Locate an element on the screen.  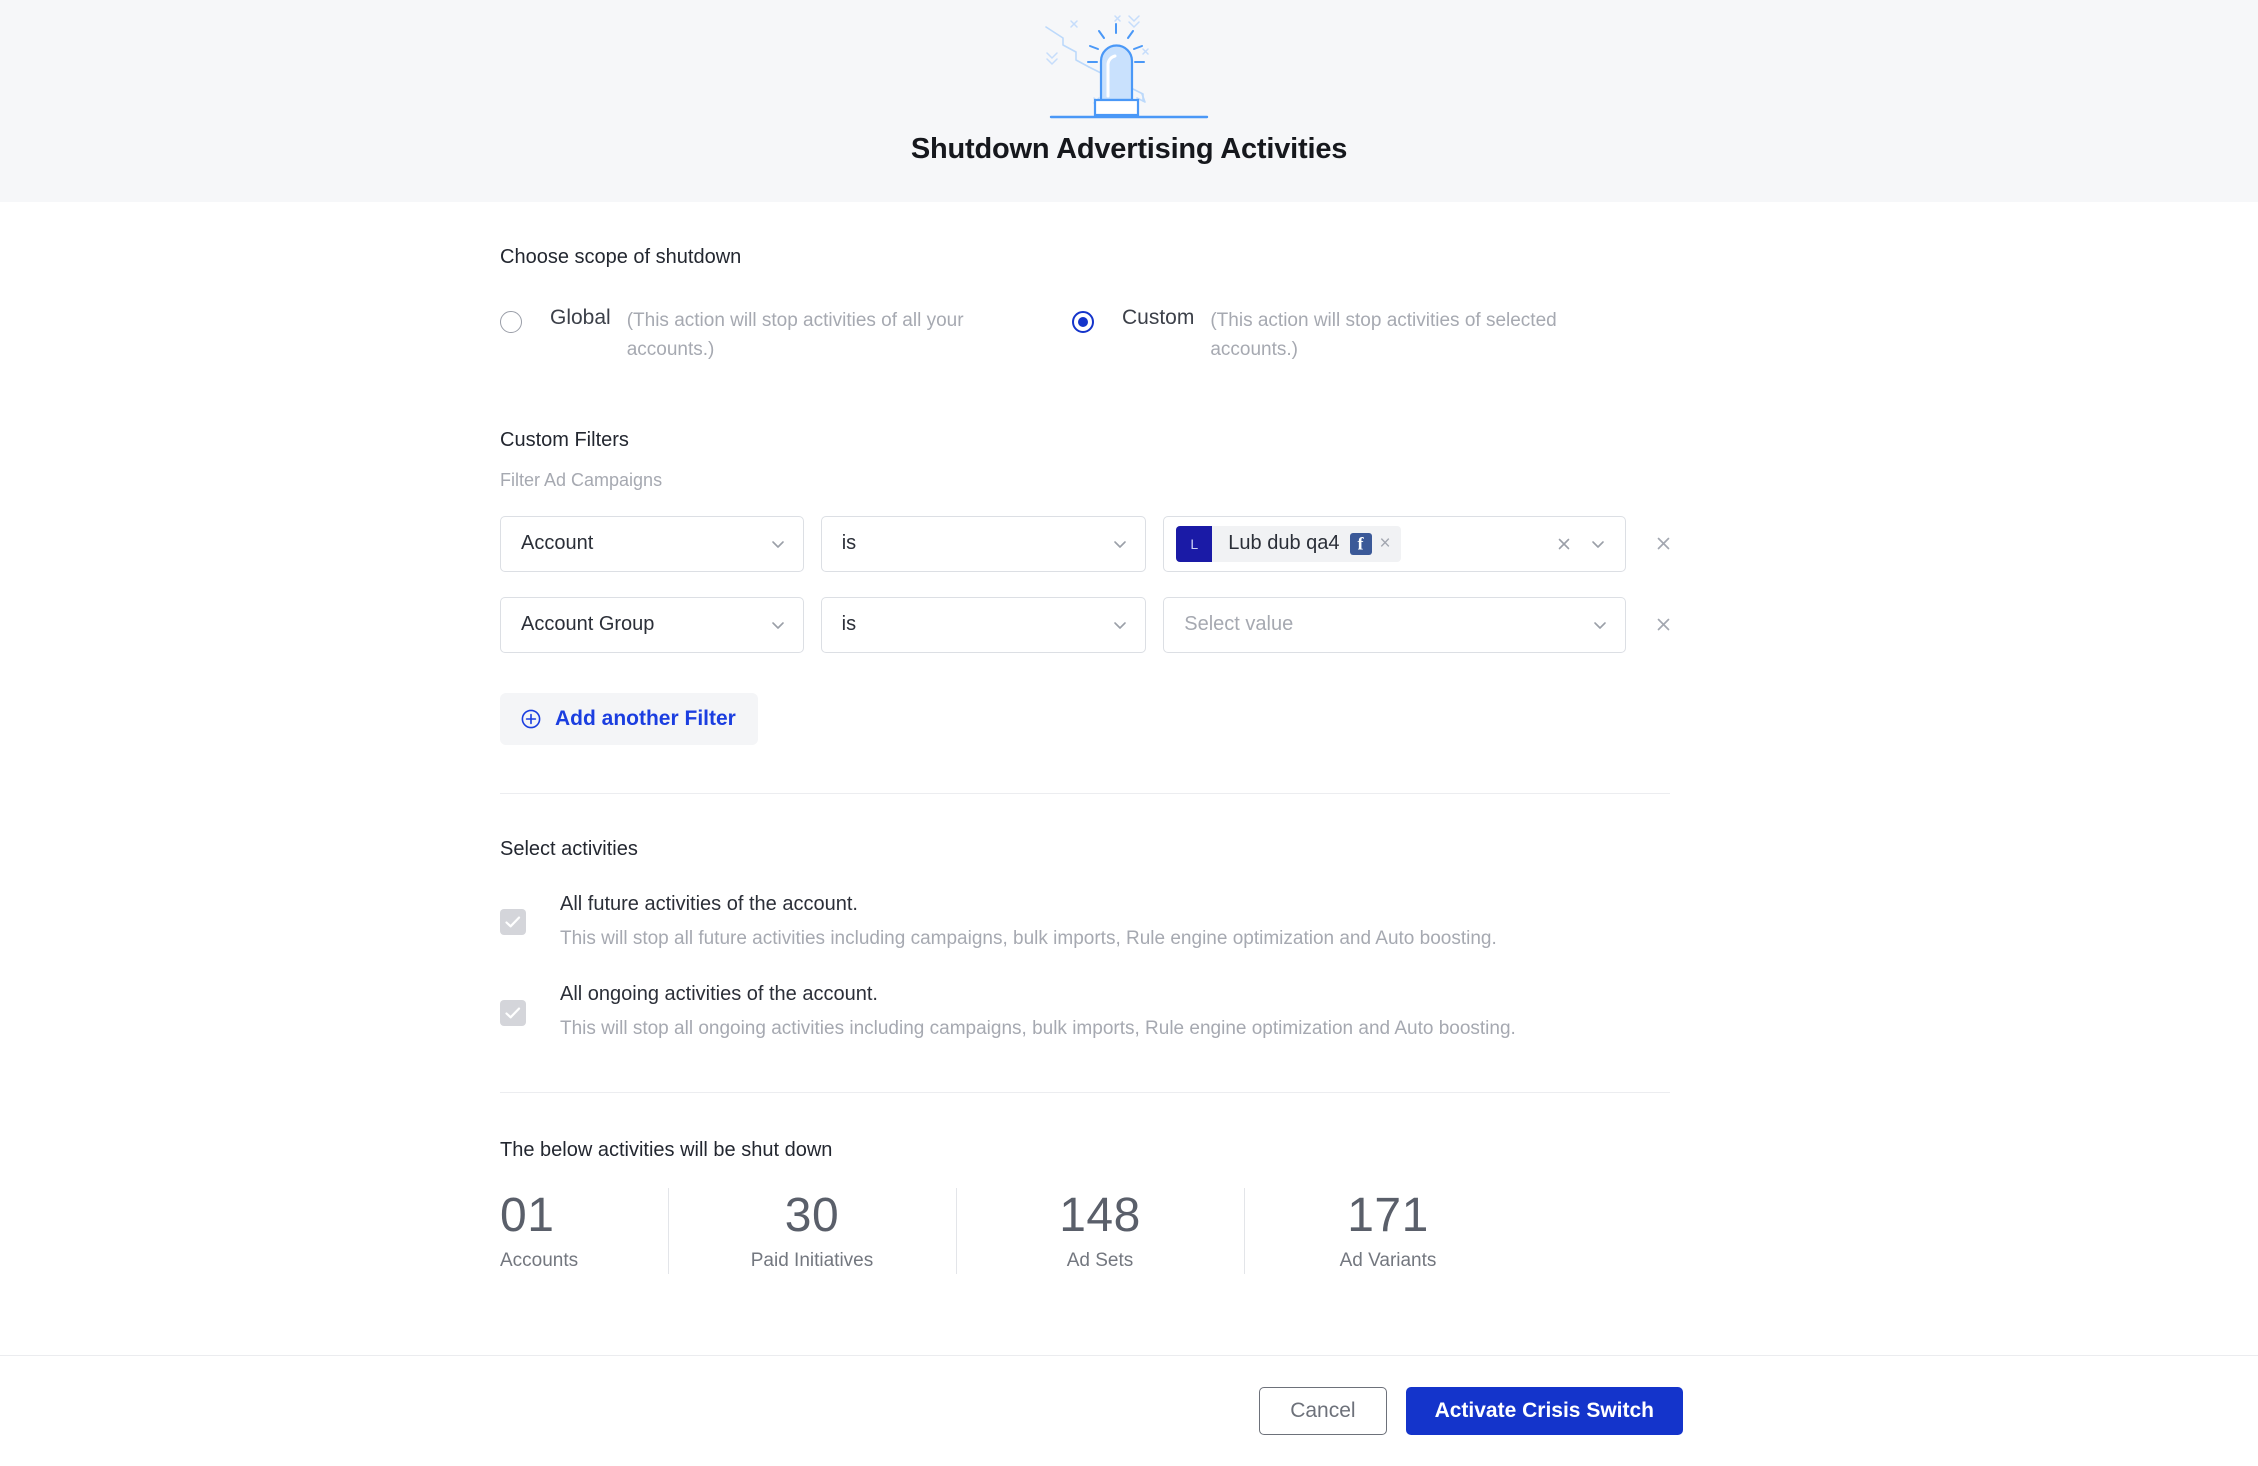
chip-remove-icon: × is located at coordinates (1385, 543).